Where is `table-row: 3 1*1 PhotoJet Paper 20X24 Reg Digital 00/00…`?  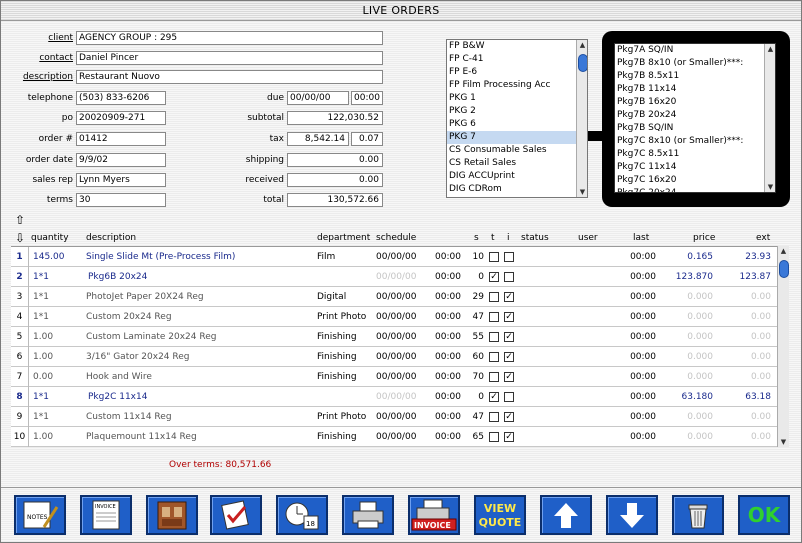 table-row: 3 1*1 PhotoJet Paper 20X24 Reg Digital 00/00… is located at coordinates (394, 297).